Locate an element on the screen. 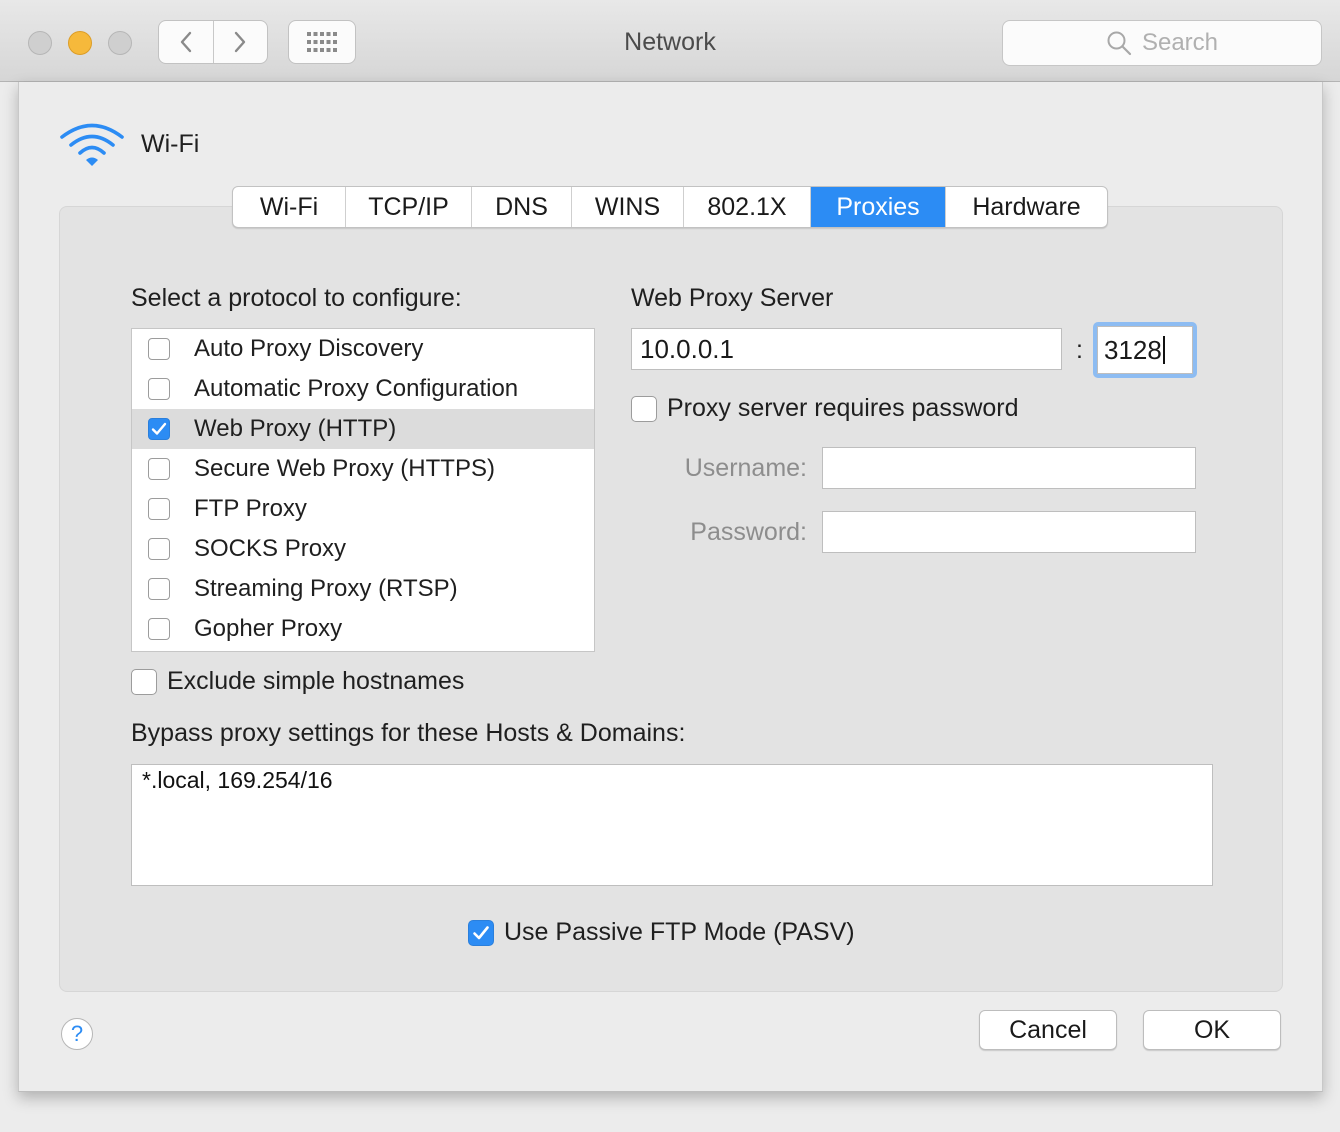 The image size is (1340, 1132). requires-password-label: Proxy server requires password is located at coordinates (843, 408).